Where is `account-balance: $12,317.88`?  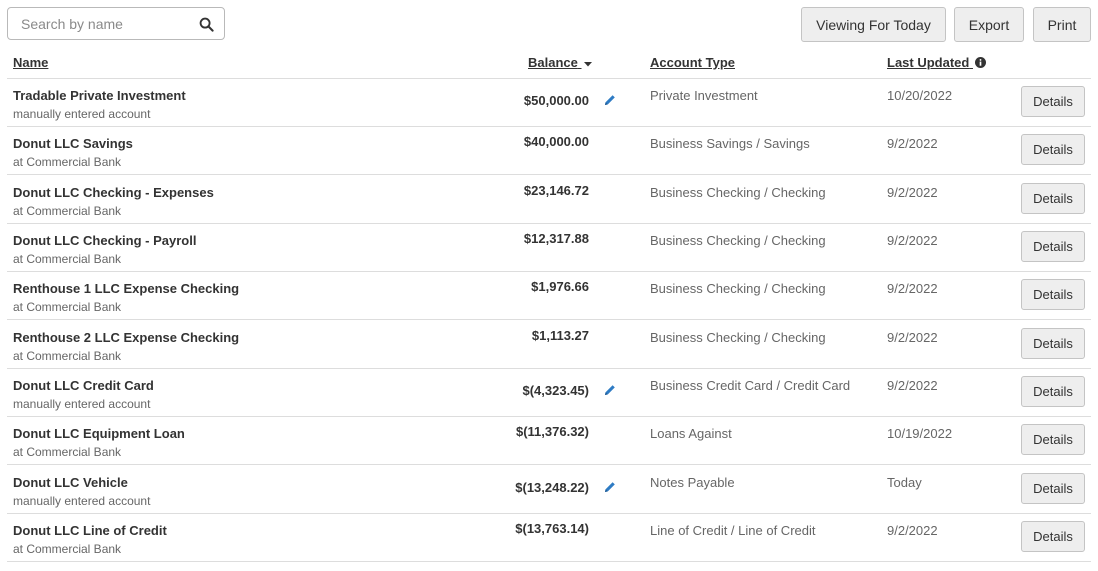 account-balance: $12,317.88 is located at coordinates (556, 238).